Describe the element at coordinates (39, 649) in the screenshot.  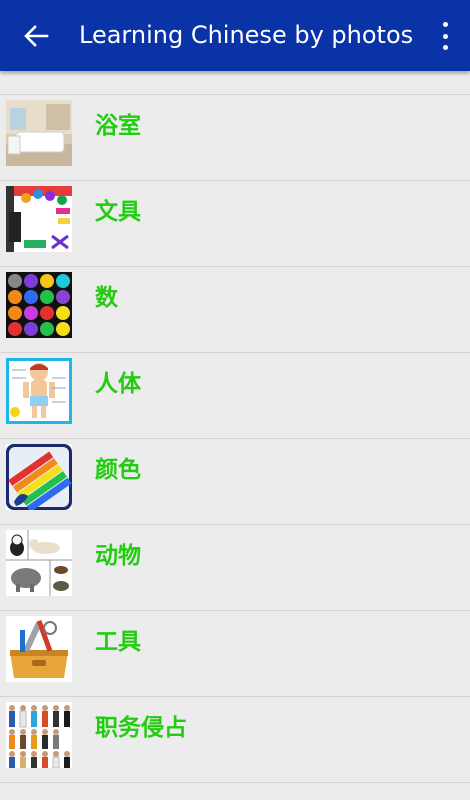
I see `toolbox-photo` at that location.